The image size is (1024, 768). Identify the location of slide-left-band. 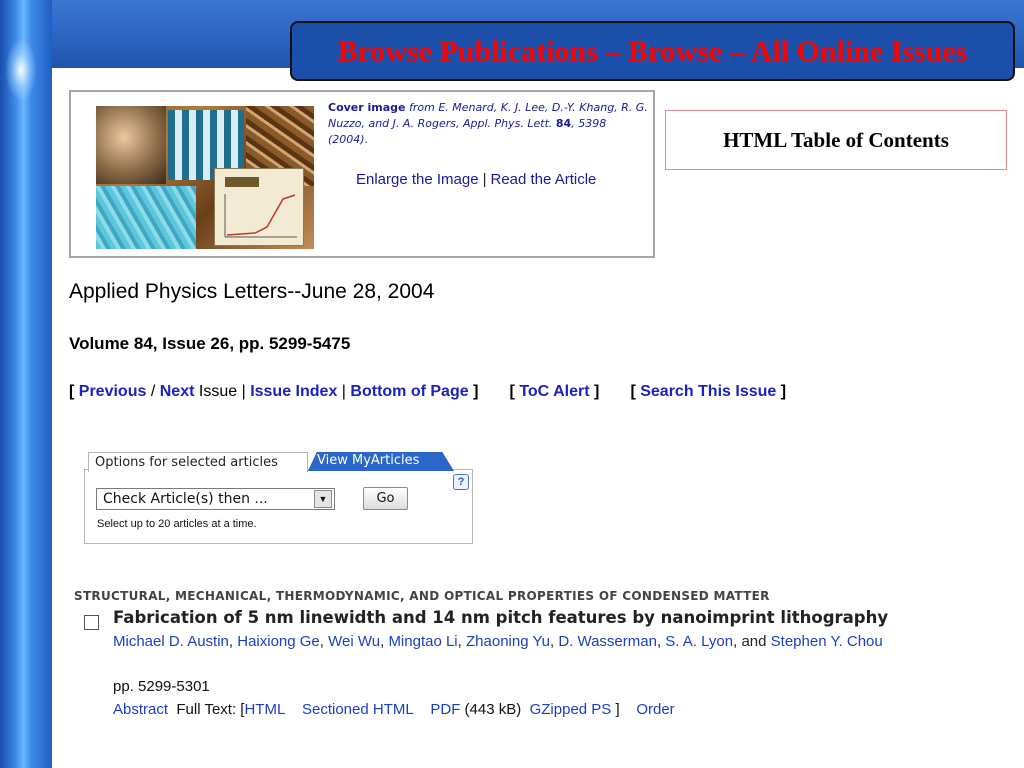
(26, 384).